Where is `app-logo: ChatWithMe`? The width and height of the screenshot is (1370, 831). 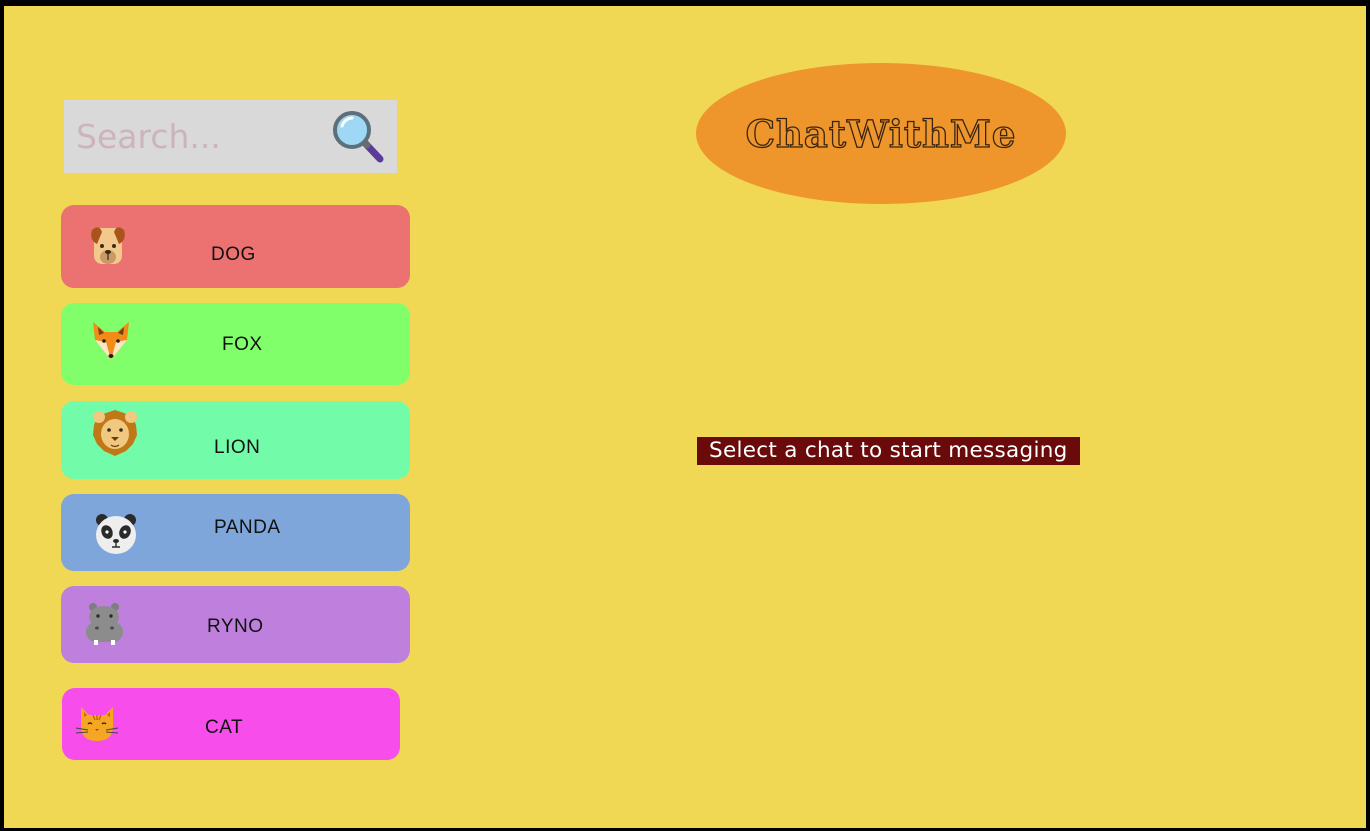 app-logo: ChatWithMe is located at coordinates (881, 133).